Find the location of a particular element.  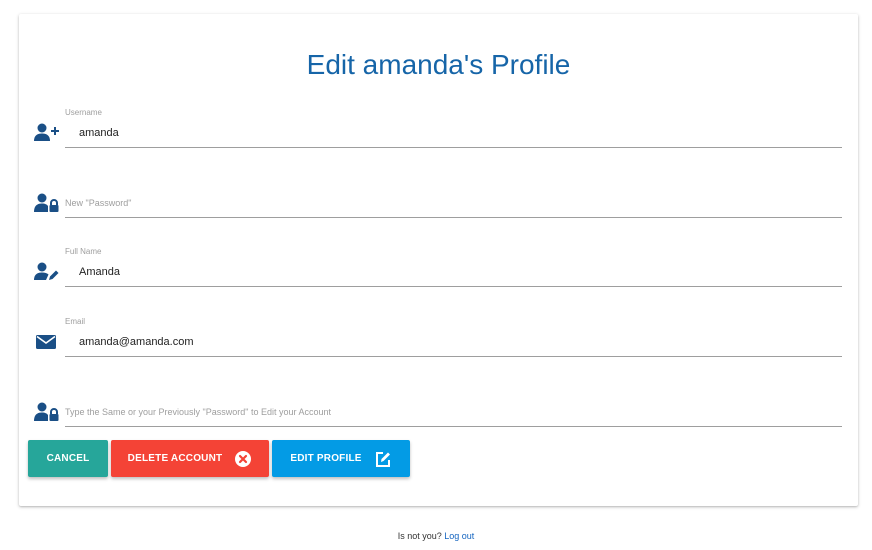

new-password-input is located at coordinates (453, 203).